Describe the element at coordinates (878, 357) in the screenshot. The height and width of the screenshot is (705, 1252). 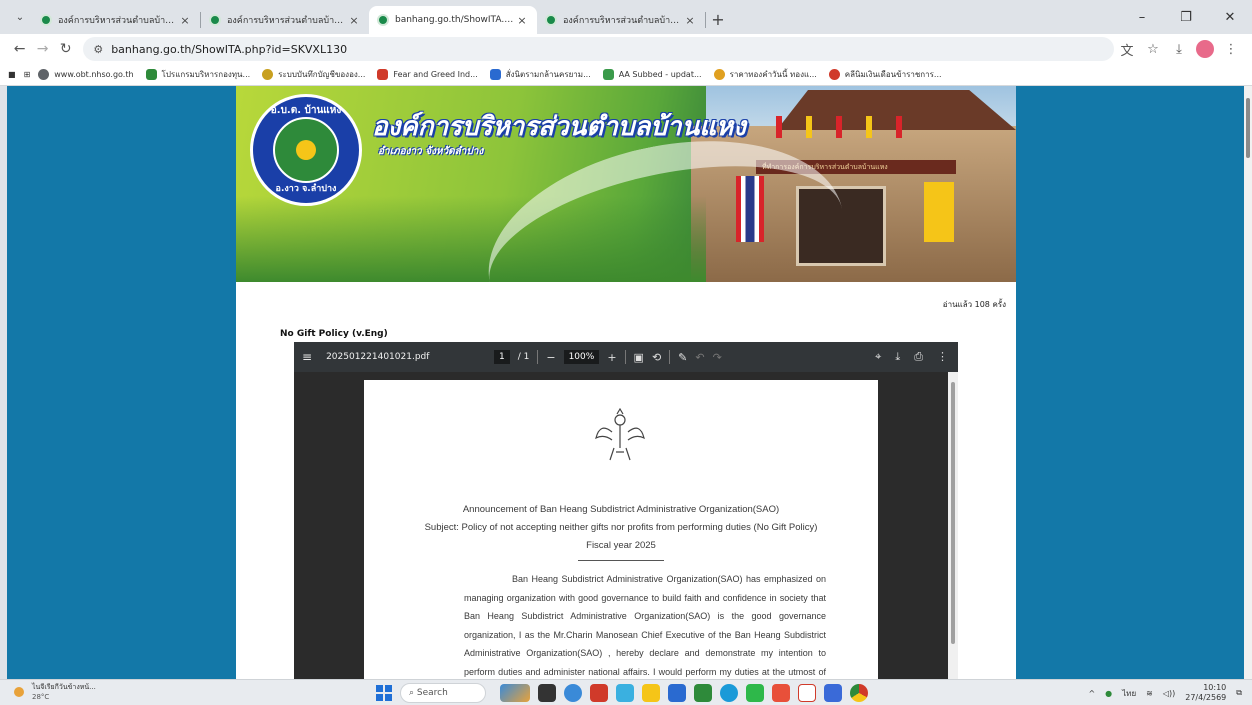
I see `ink-annotation-icon: ⌖` at that location.